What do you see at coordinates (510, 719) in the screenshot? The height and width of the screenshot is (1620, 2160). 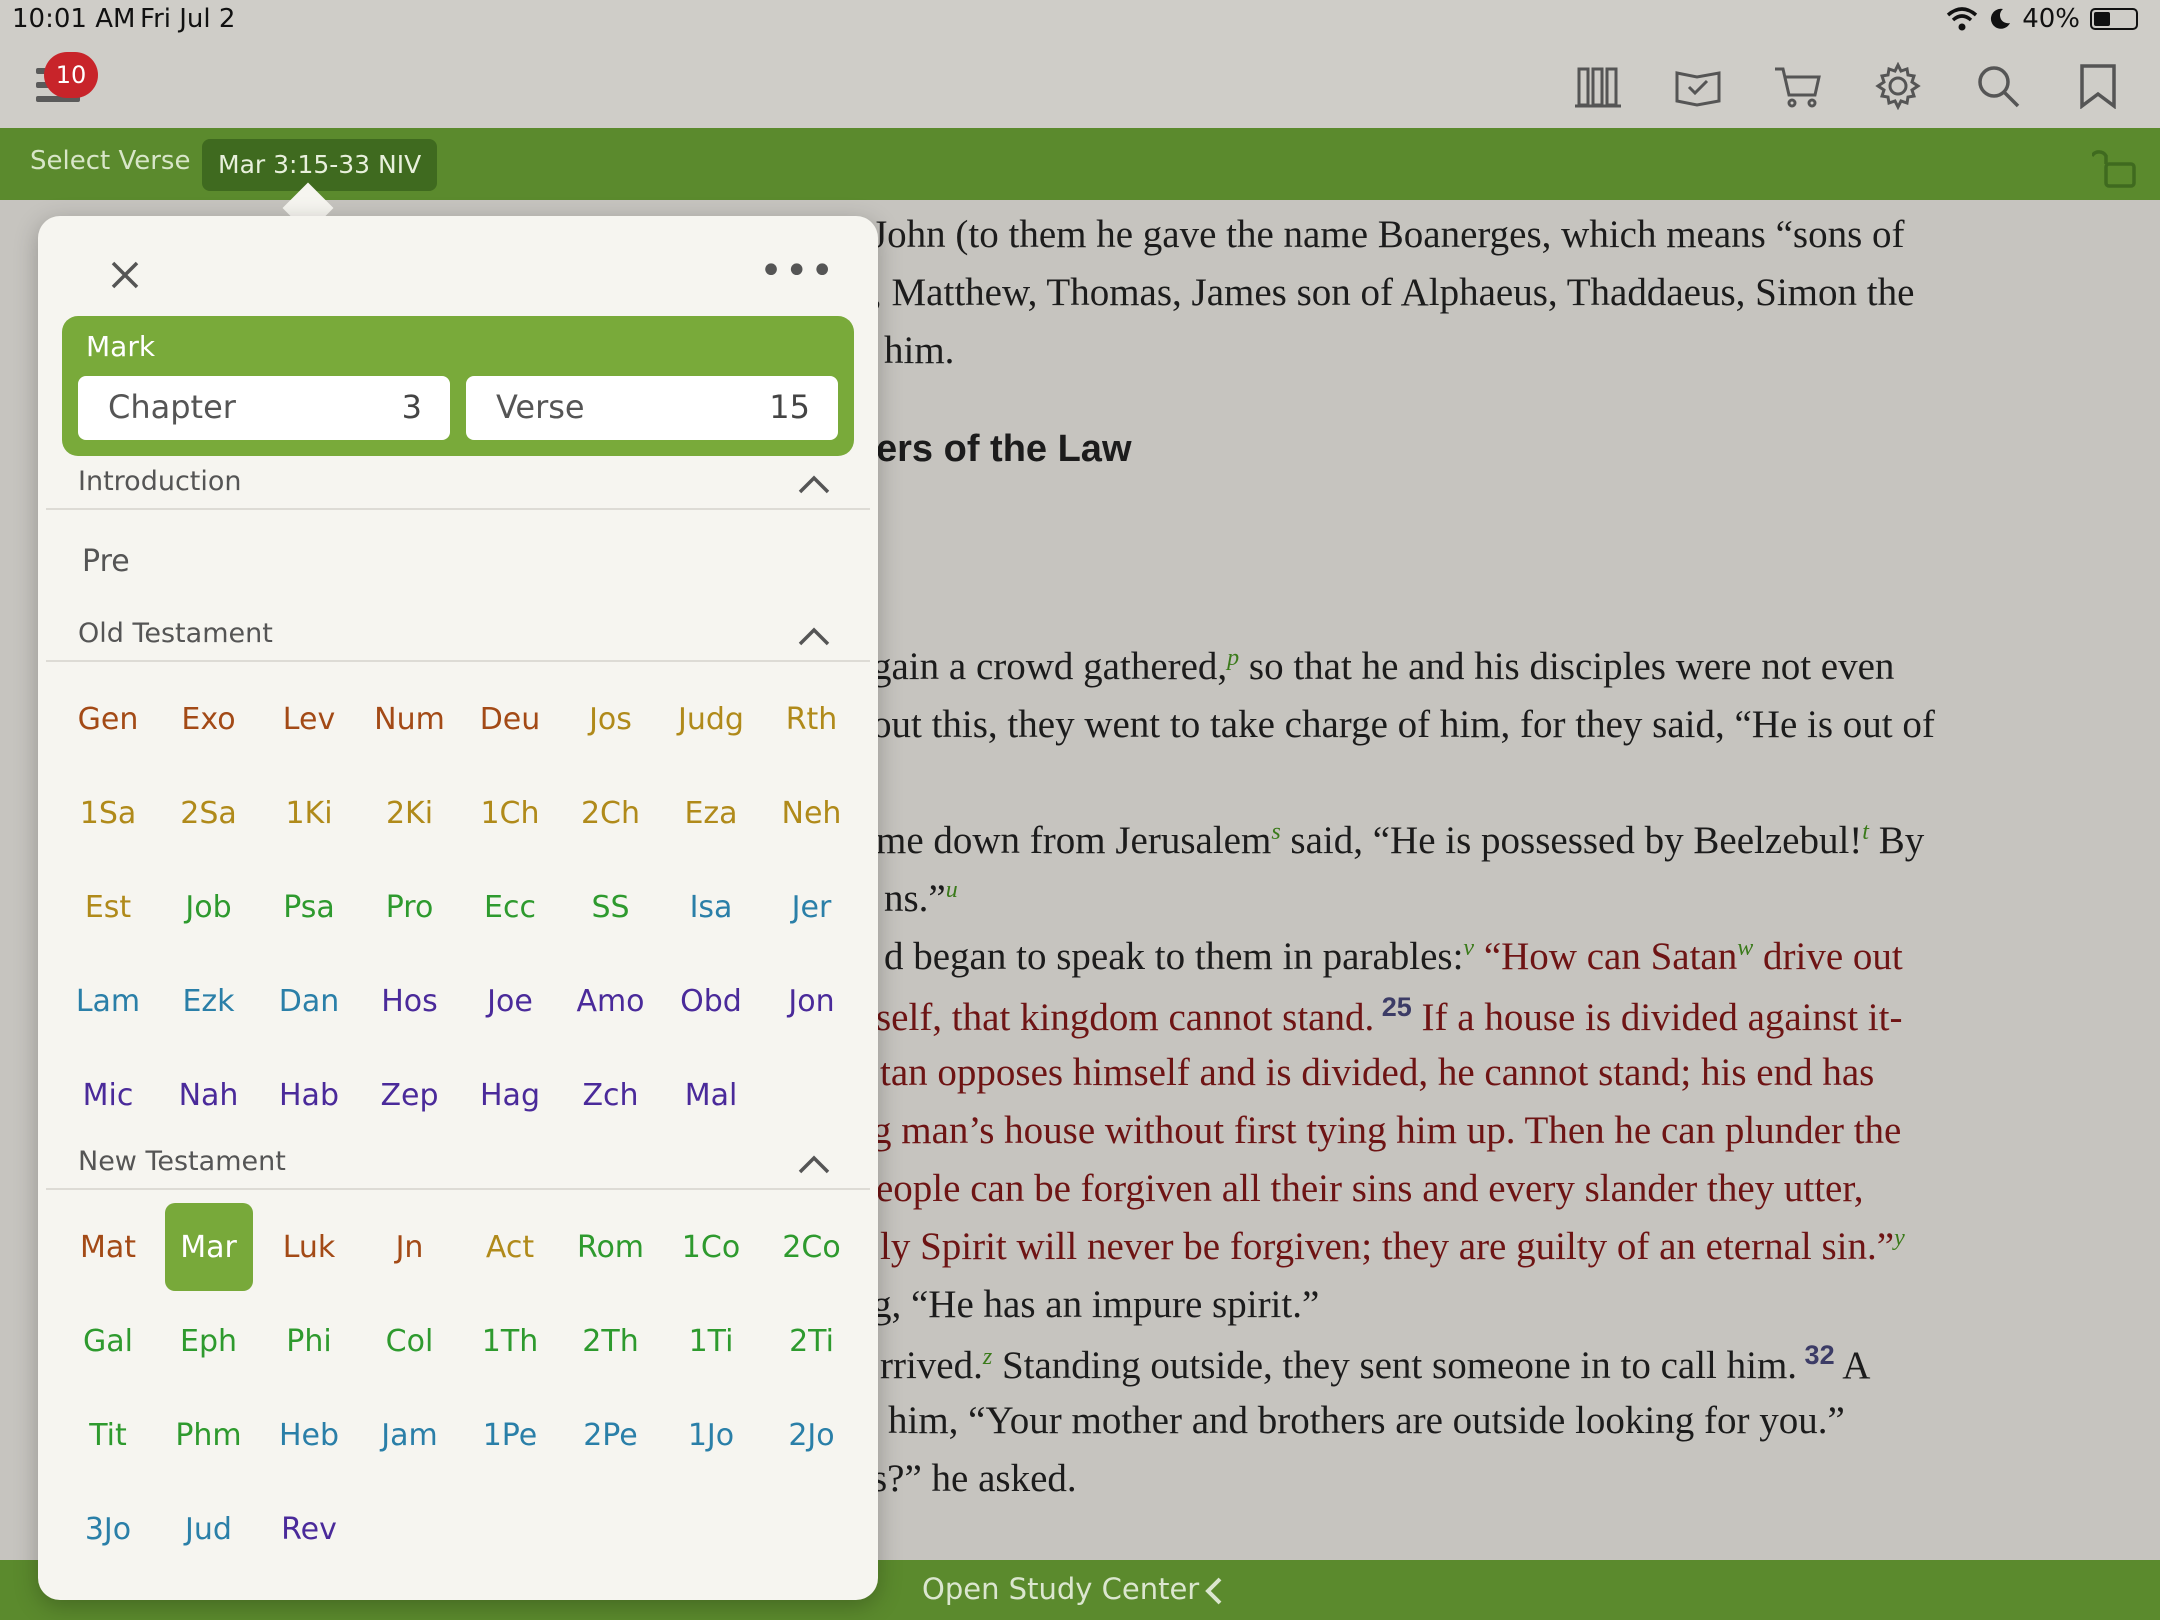 I see `book-deu: Deu` at bounding box center [510, 719].